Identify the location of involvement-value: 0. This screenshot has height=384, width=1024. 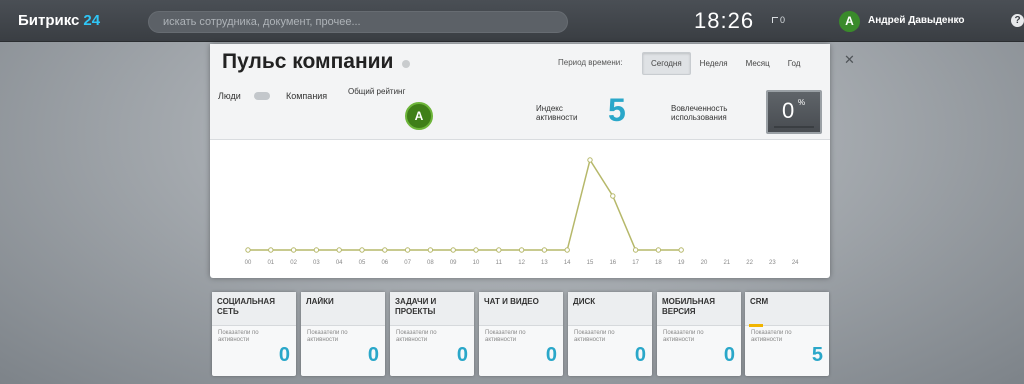
(788, 110).